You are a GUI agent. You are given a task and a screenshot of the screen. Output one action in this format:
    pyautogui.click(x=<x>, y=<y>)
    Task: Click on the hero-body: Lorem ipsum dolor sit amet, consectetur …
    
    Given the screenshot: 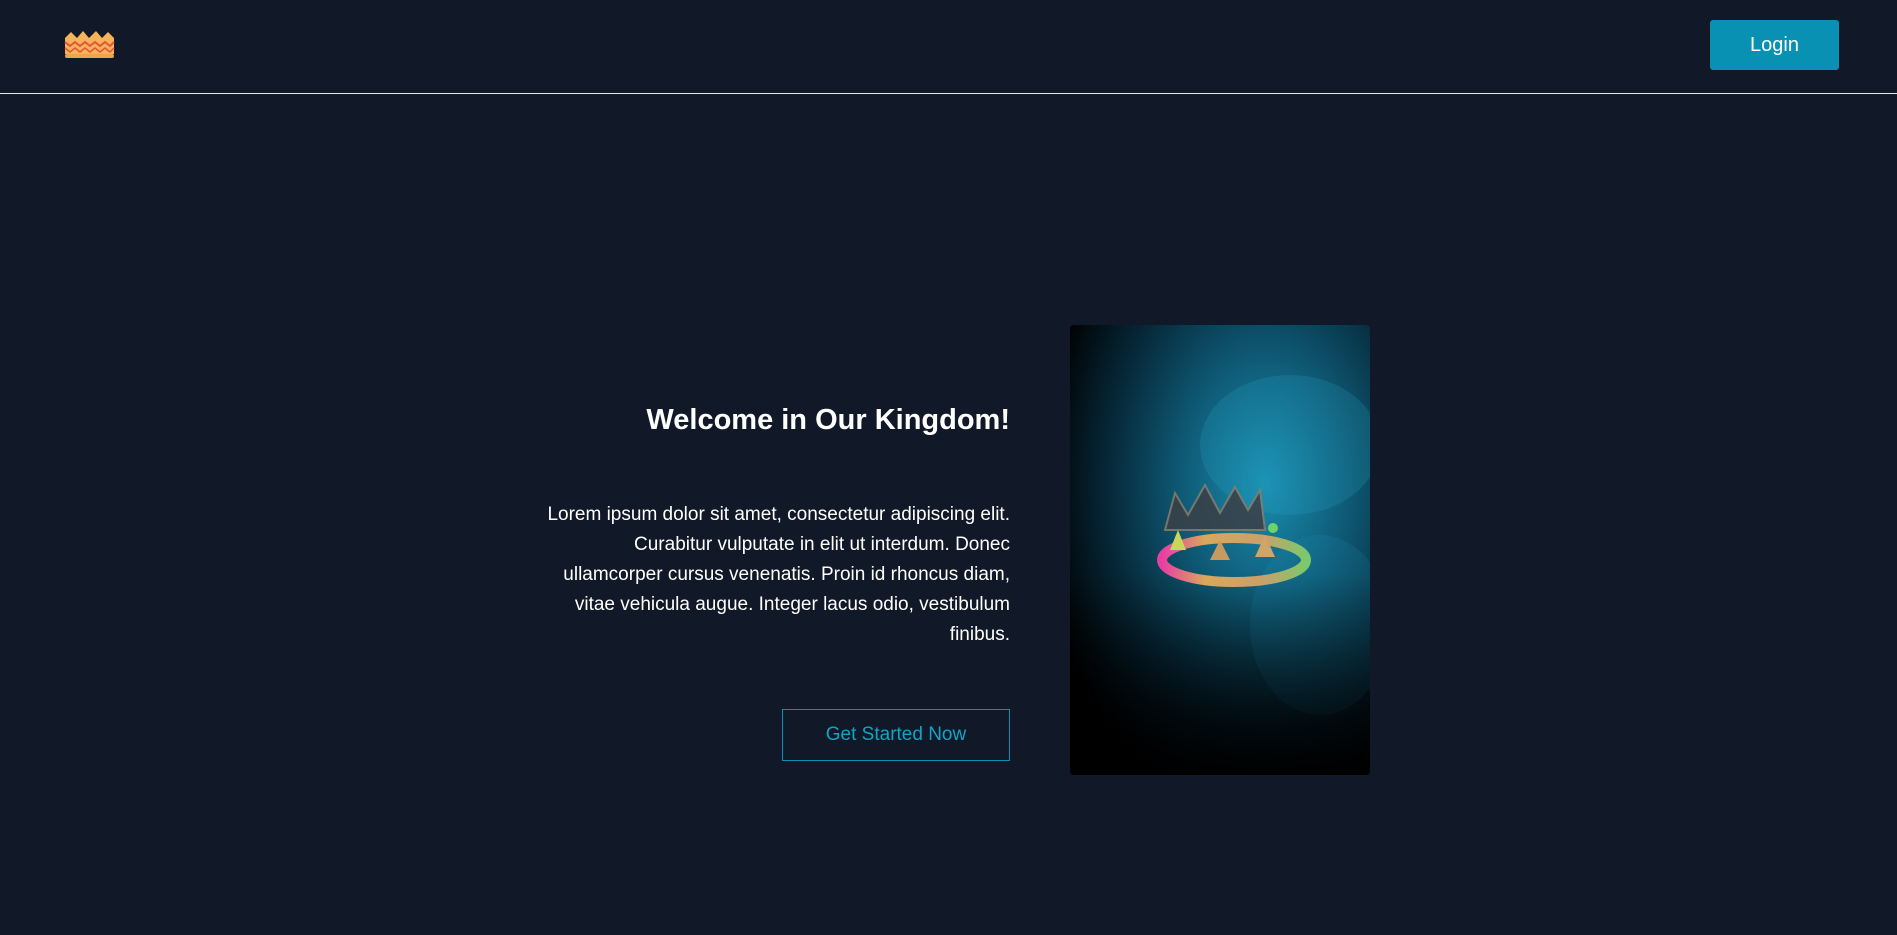 What is the action you would take?
    pyautogui.click(x=778, y=574)
    